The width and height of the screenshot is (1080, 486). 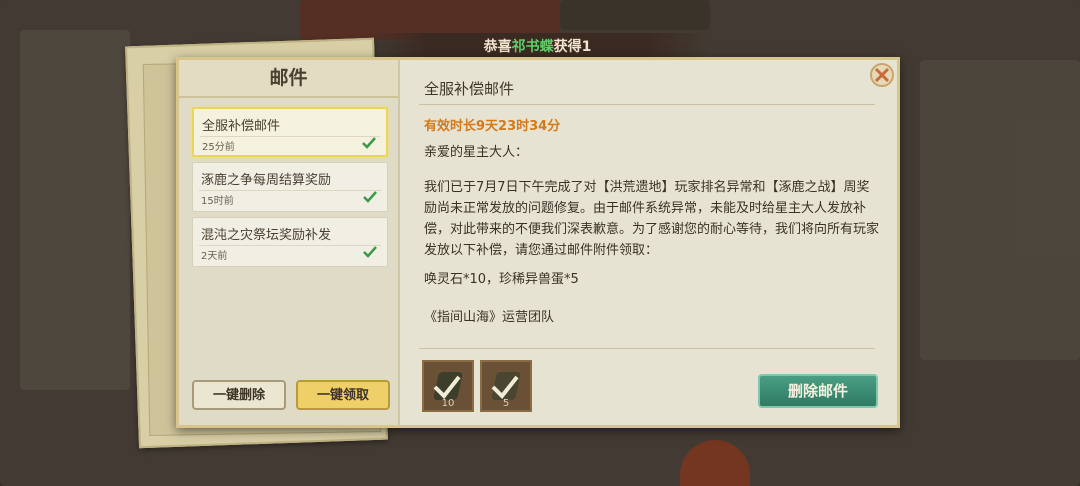 I want to click on mail-list-item: 混沌之灾祭坛奖励补发 2天前, so click(x=290, y=242).